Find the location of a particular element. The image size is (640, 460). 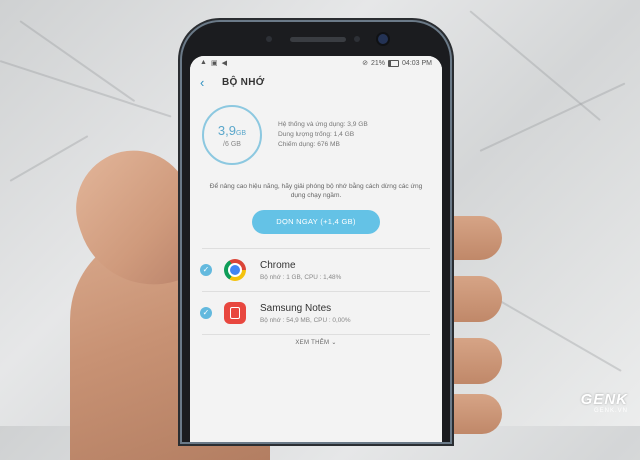

page-title: BỘ NHỚ is located at coordinates (243, 82).